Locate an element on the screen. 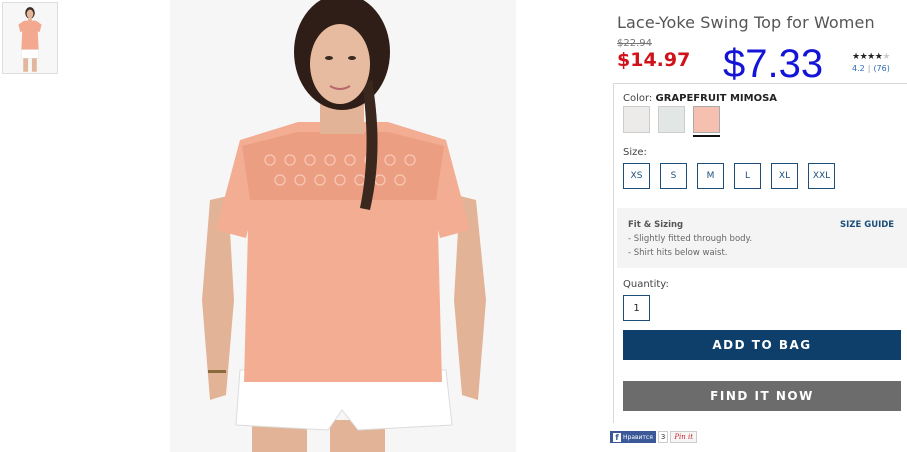 The width and height of the screenshot is (907, 452). selected-swatch-indicator is located at coordinates (706, 136).